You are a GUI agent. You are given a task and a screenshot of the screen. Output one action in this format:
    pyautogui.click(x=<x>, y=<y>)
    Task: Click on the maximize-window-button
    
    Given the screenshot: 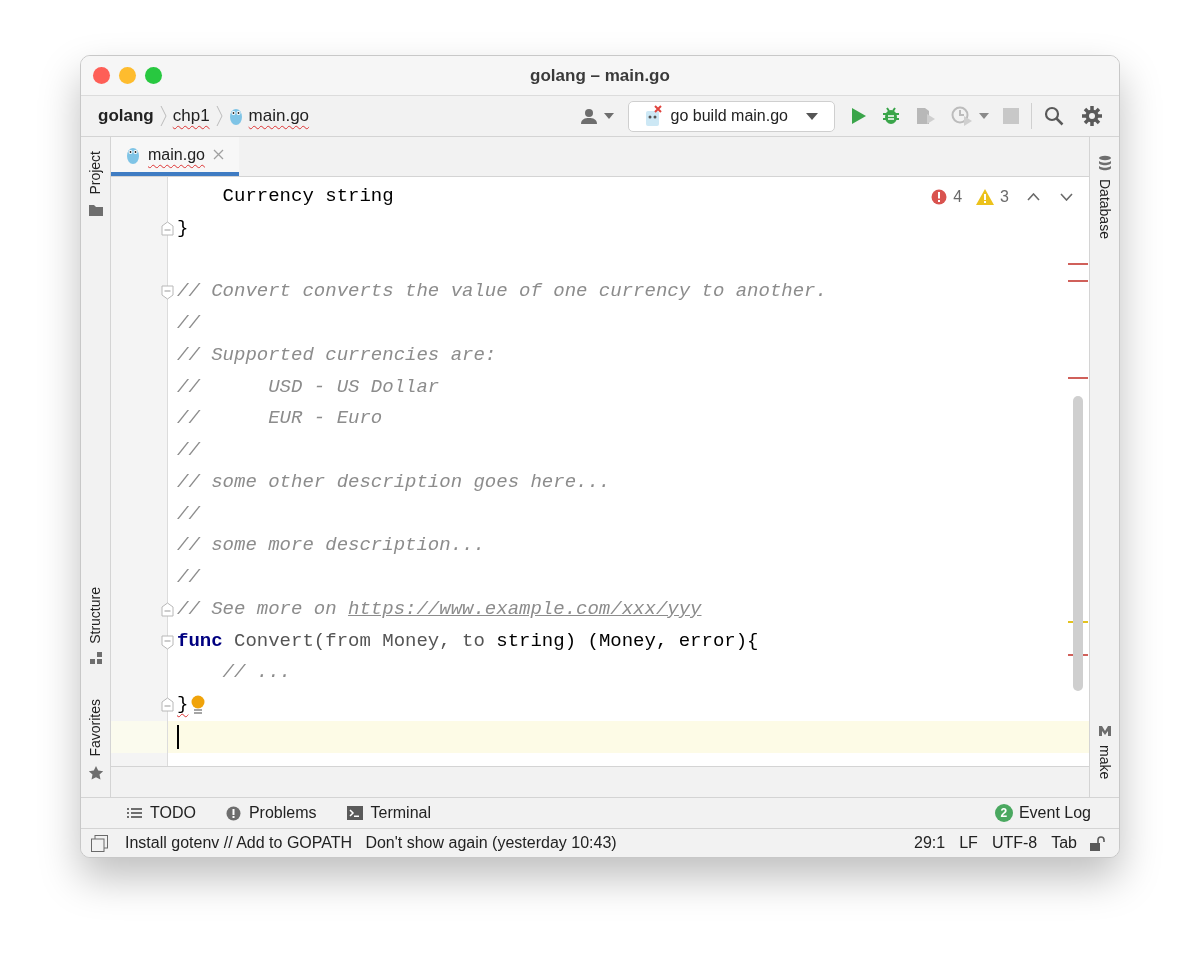 What is the action you would take?
    pyautogui.click(x=153, y=75)
    